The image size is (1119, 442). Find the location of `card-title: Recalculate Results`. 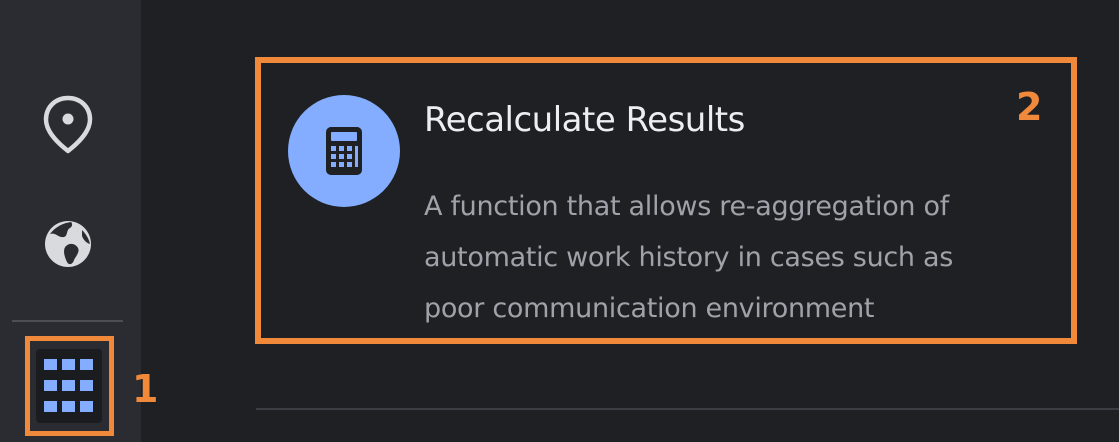

card-title: Recalculate Results is located at coordinates (584, 120).